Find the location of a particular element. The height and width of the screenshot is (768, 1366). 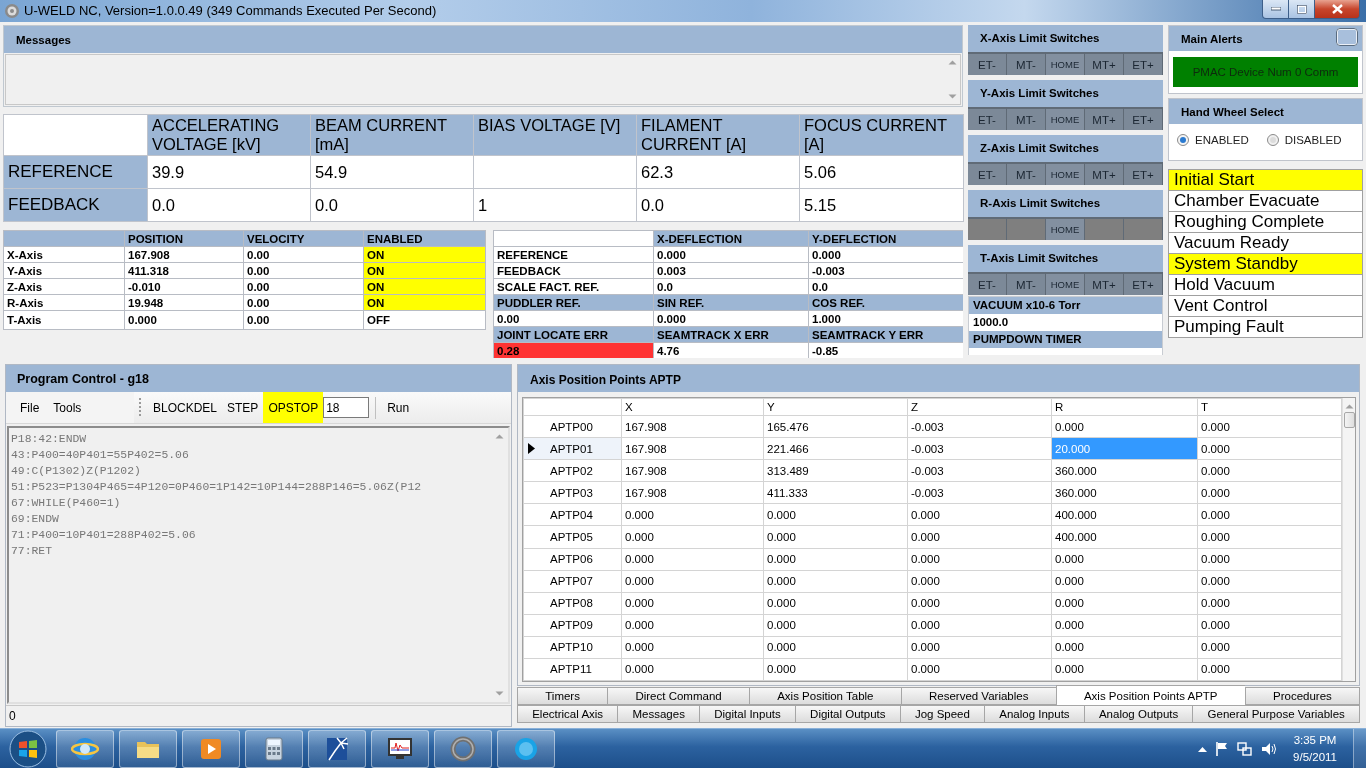

row-header: APTP10 is located at coordinates (572, 647).